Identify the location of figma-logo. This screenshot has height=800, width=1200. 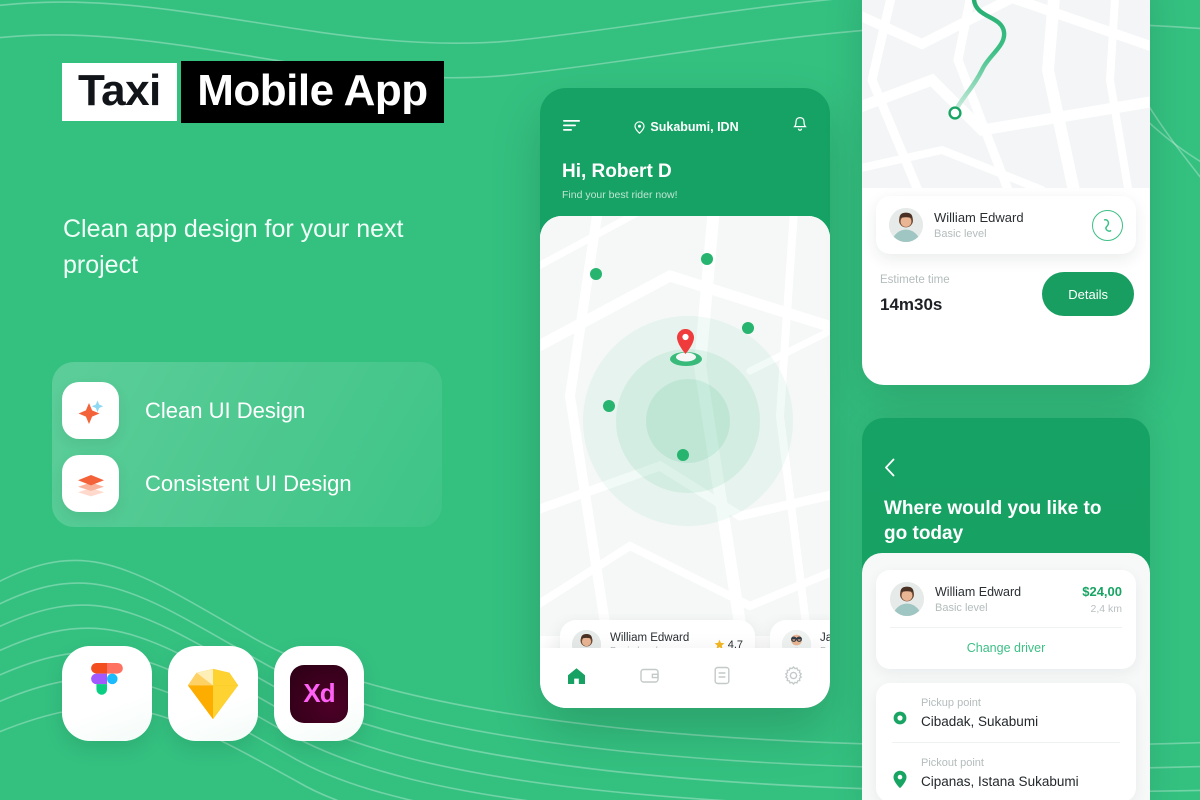
(107, 678).